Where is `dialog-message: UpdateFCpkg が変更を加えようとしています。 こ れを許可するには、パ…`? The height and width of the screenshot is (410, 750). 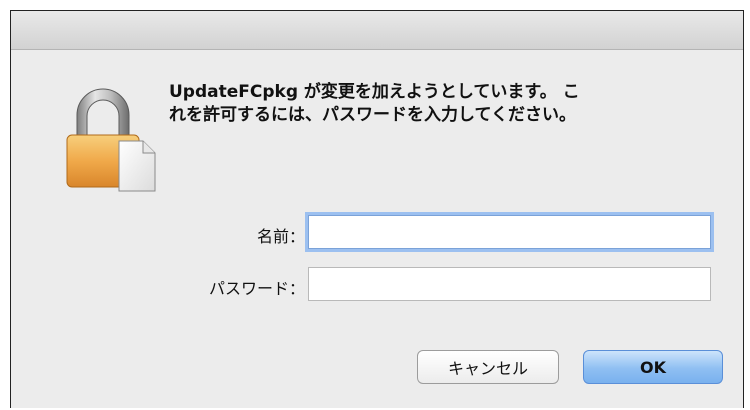 dialog-message: UpdateFCpkg が変更を加えようとしています。 こ れを許可するには、パ… is located at coordinates (374, 103).